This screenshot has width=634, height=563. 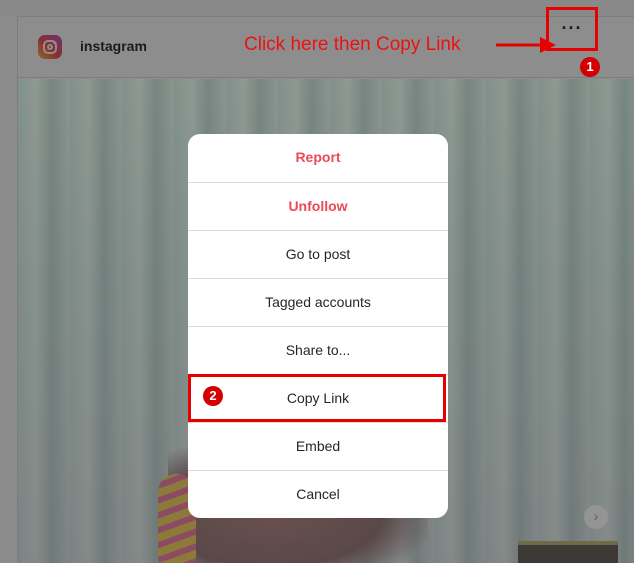 What do you see at coordinates (568, 552) in the screenshot?
I see `photo-cassette` at bounding box center [568, 552].